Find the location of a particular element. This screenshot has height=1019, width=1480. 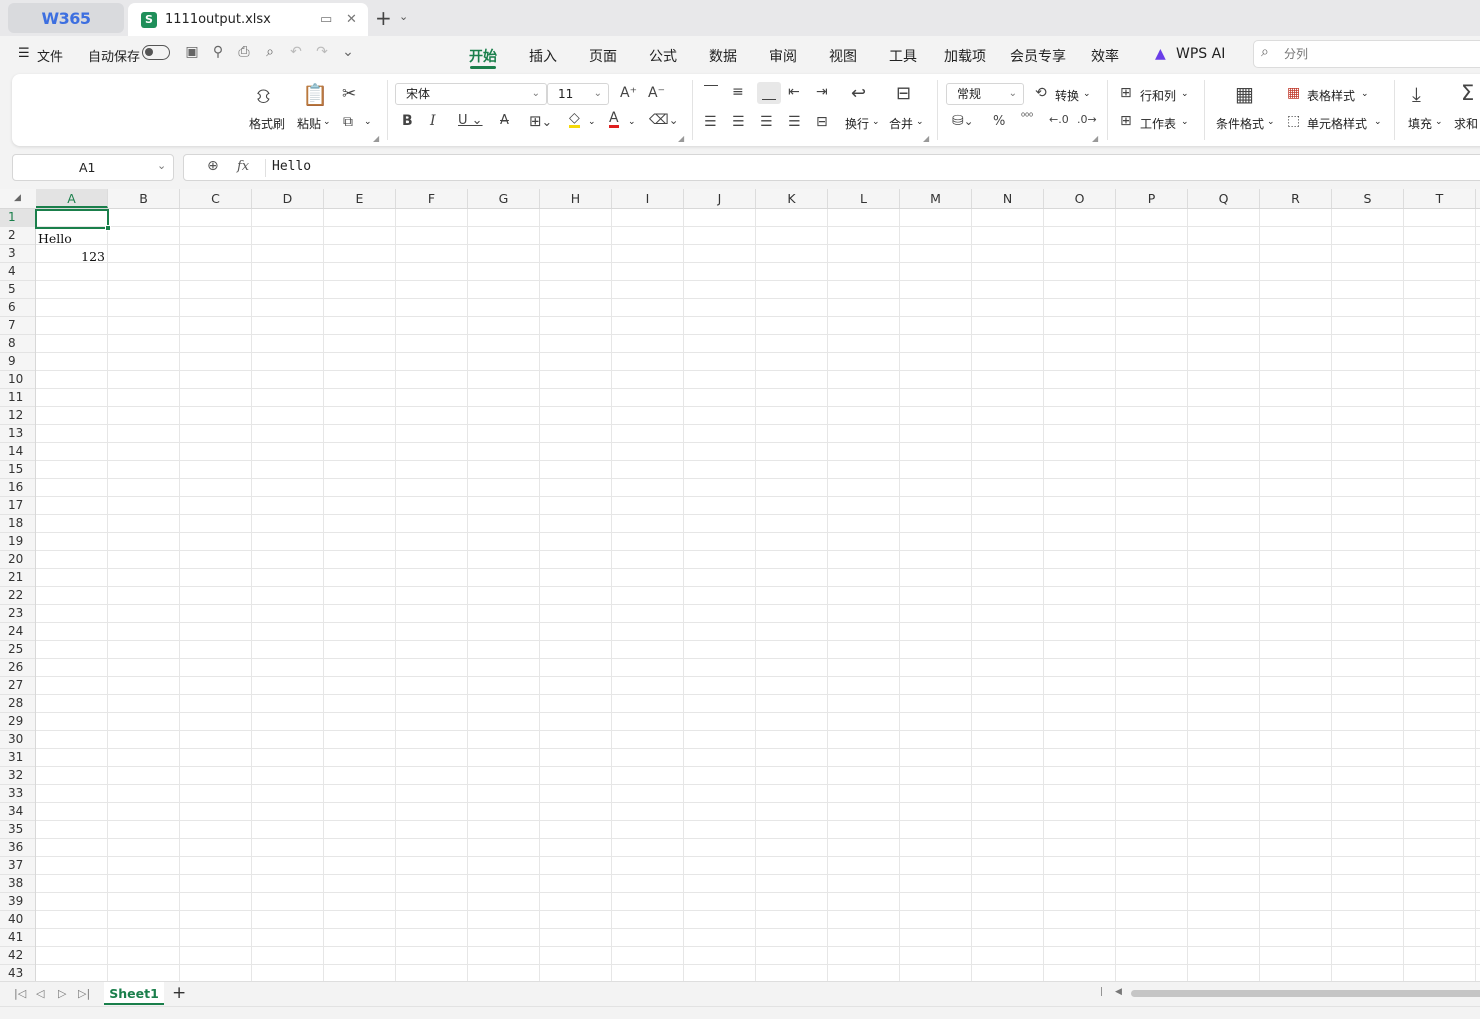

search-box: ⌕ is located at coordinates (1366, 54).